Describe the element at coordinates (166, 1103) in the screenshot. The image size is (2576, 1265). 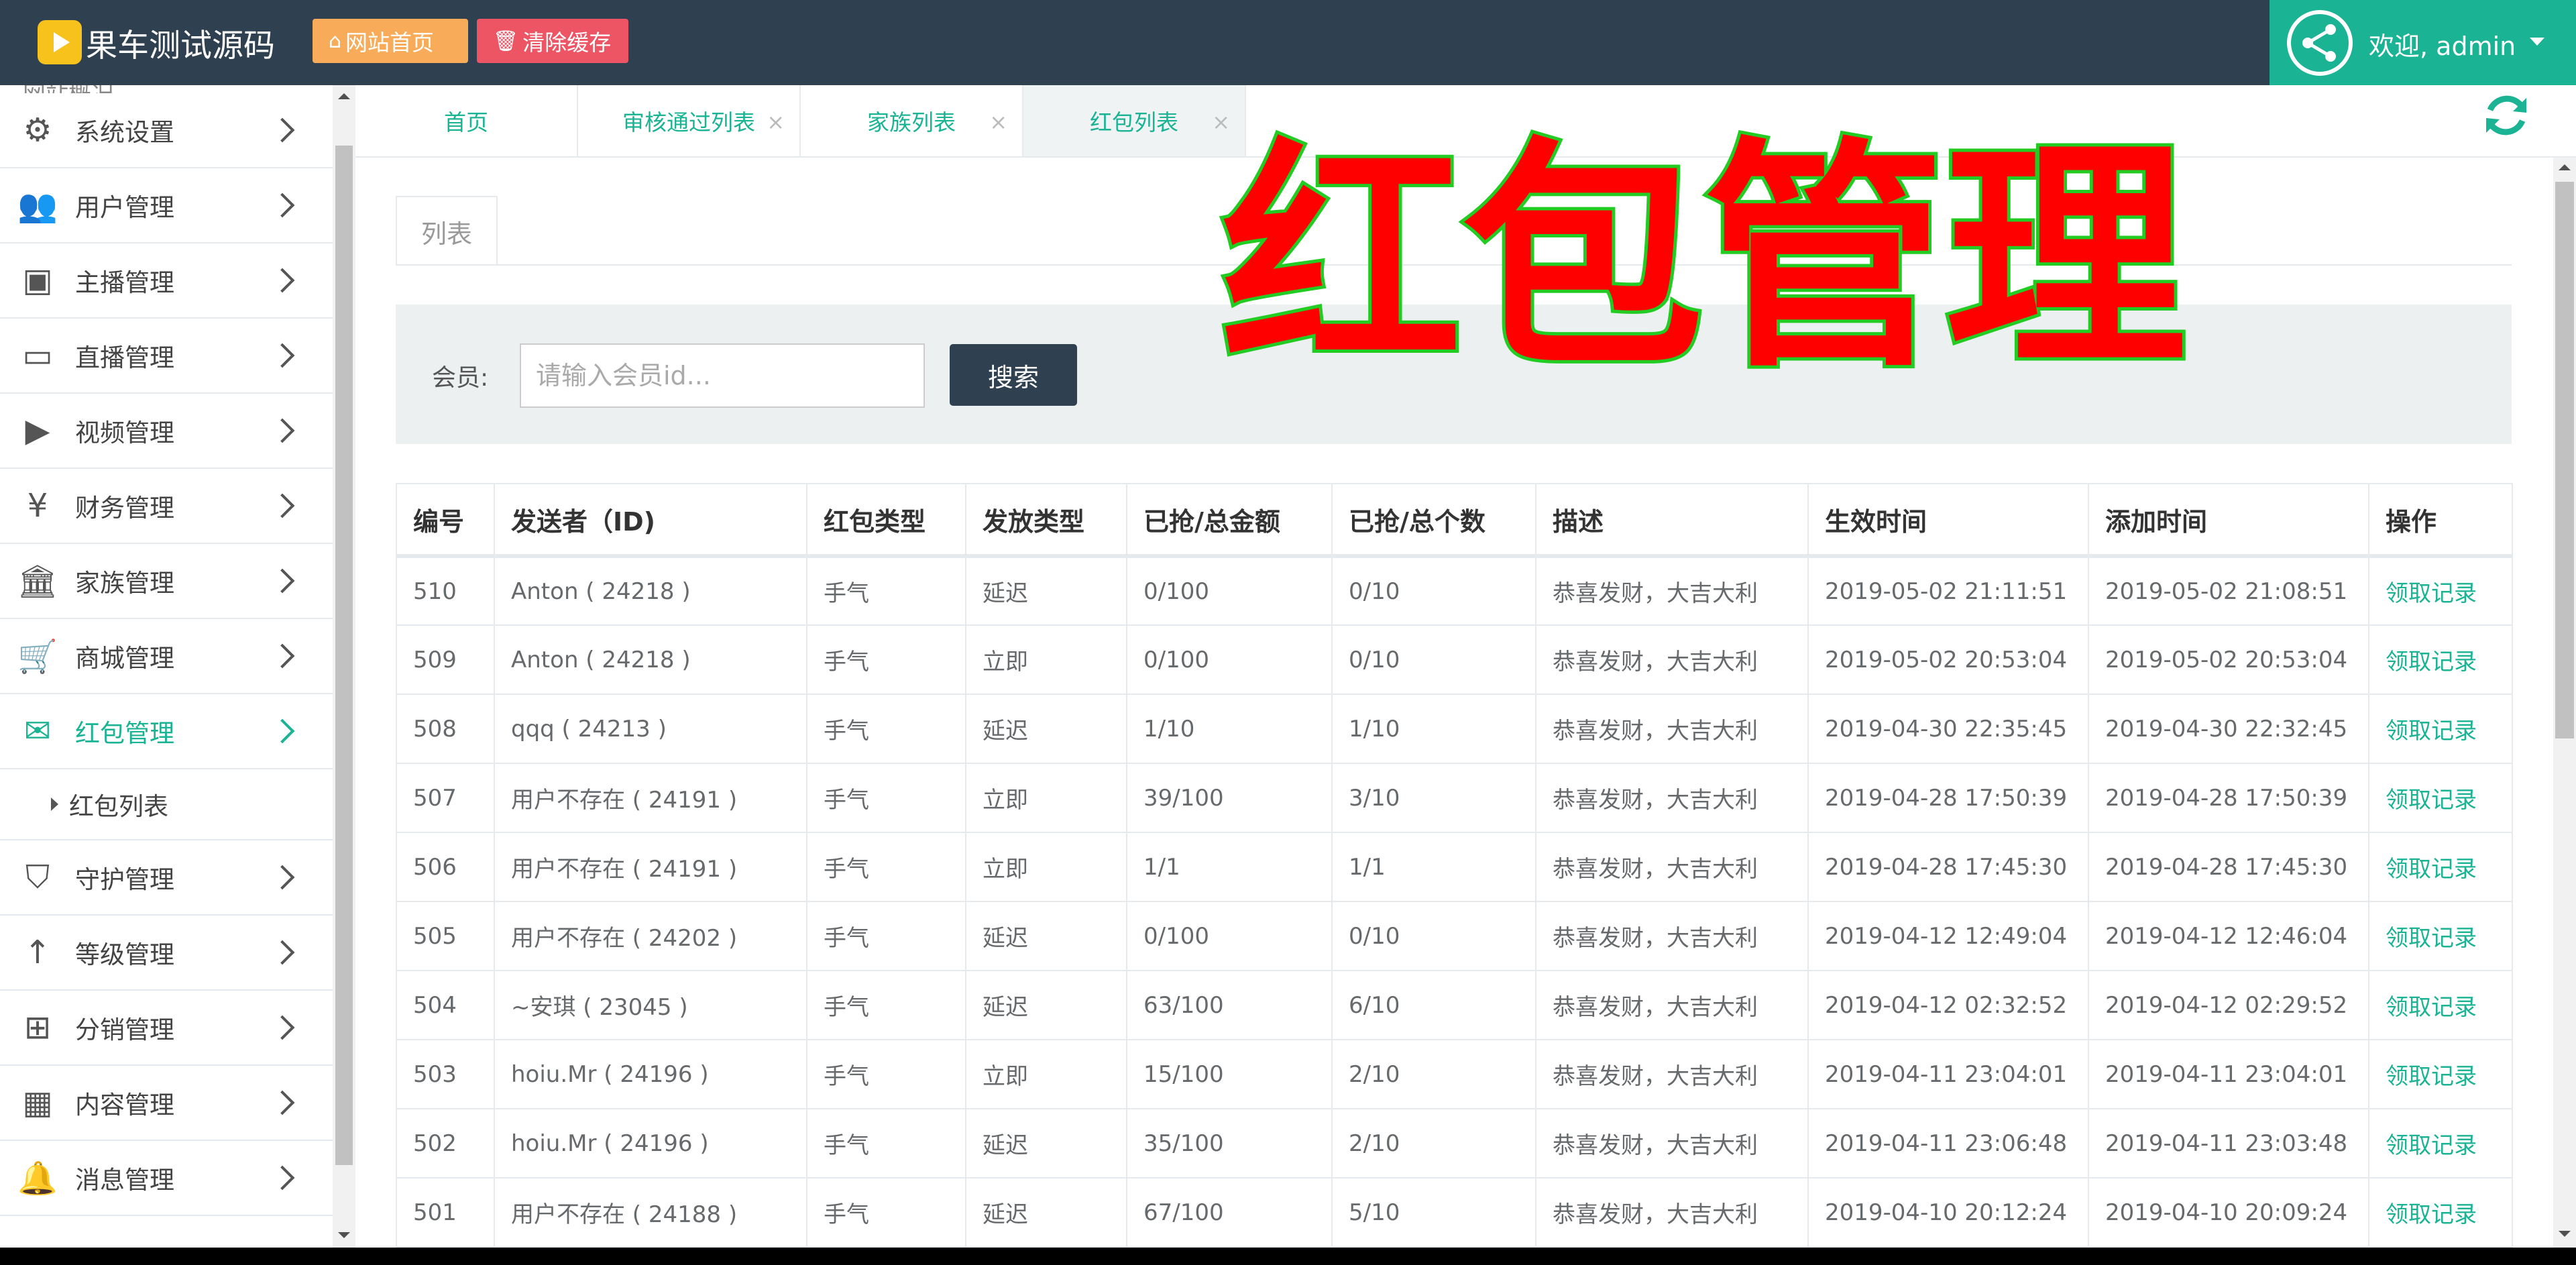
I see `sidebar-item-12: ▦ 内容管理` at that location.